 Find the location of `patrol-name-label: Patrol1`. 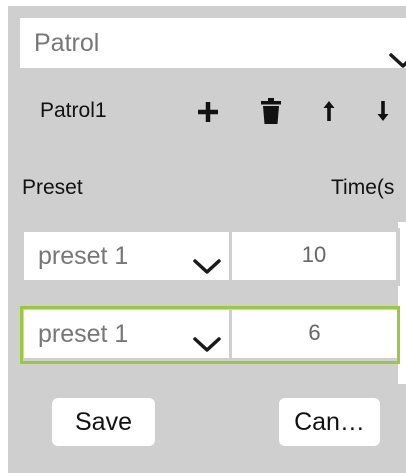

patrol-name-label: Patrol1 is located at coordinates (73, 110).